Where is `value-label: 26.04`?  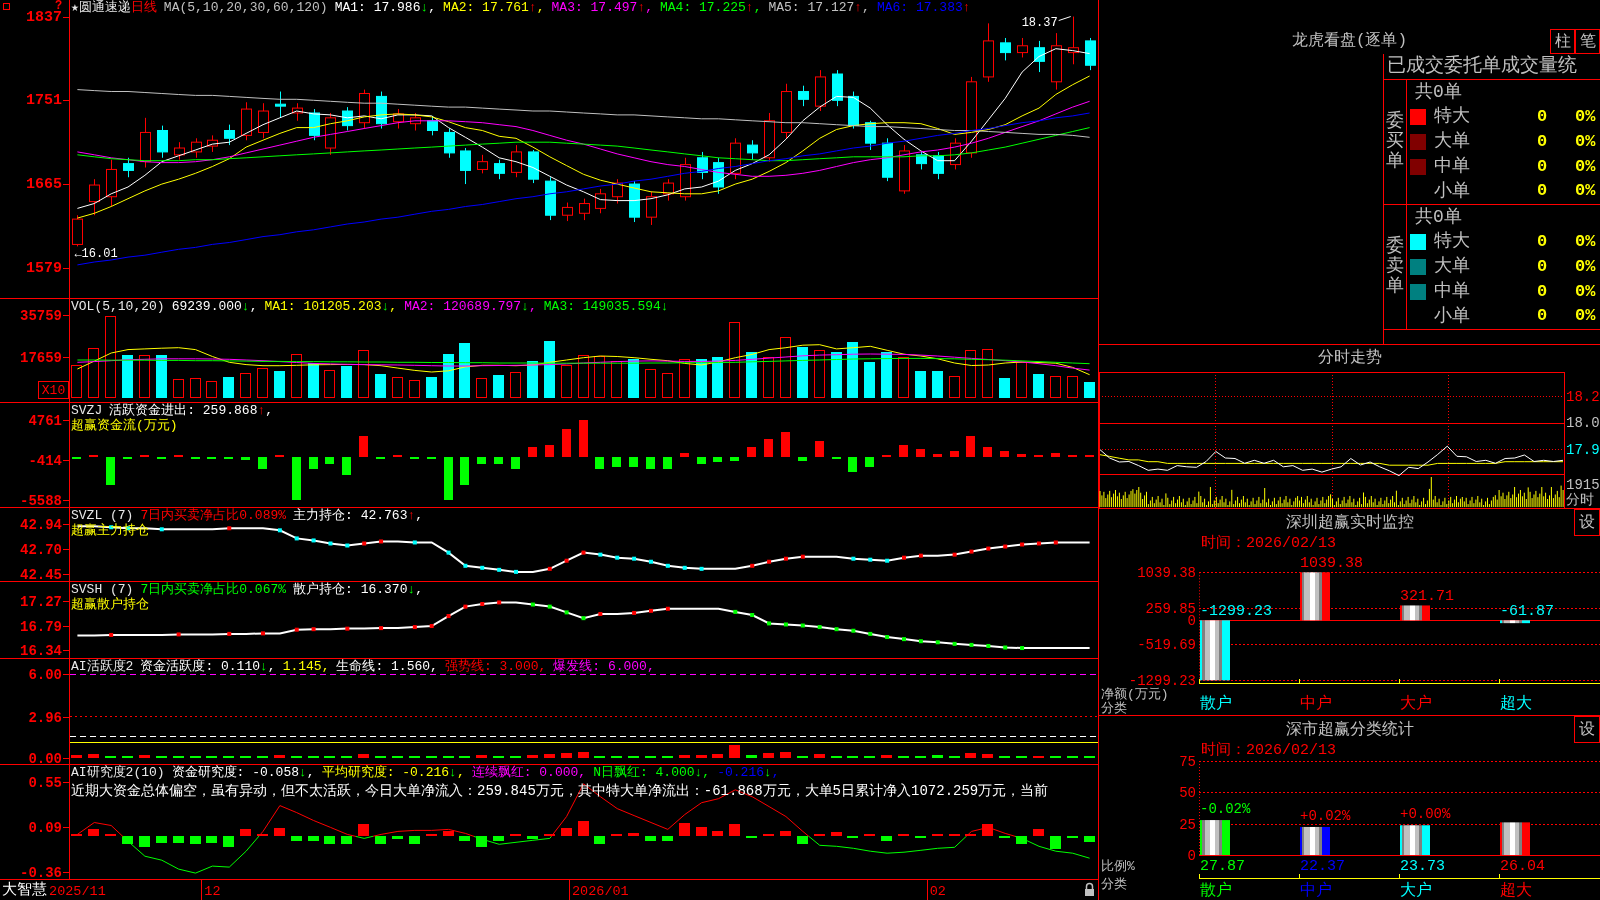 value-label: 26.04 is located at coordinates (1522, 866).